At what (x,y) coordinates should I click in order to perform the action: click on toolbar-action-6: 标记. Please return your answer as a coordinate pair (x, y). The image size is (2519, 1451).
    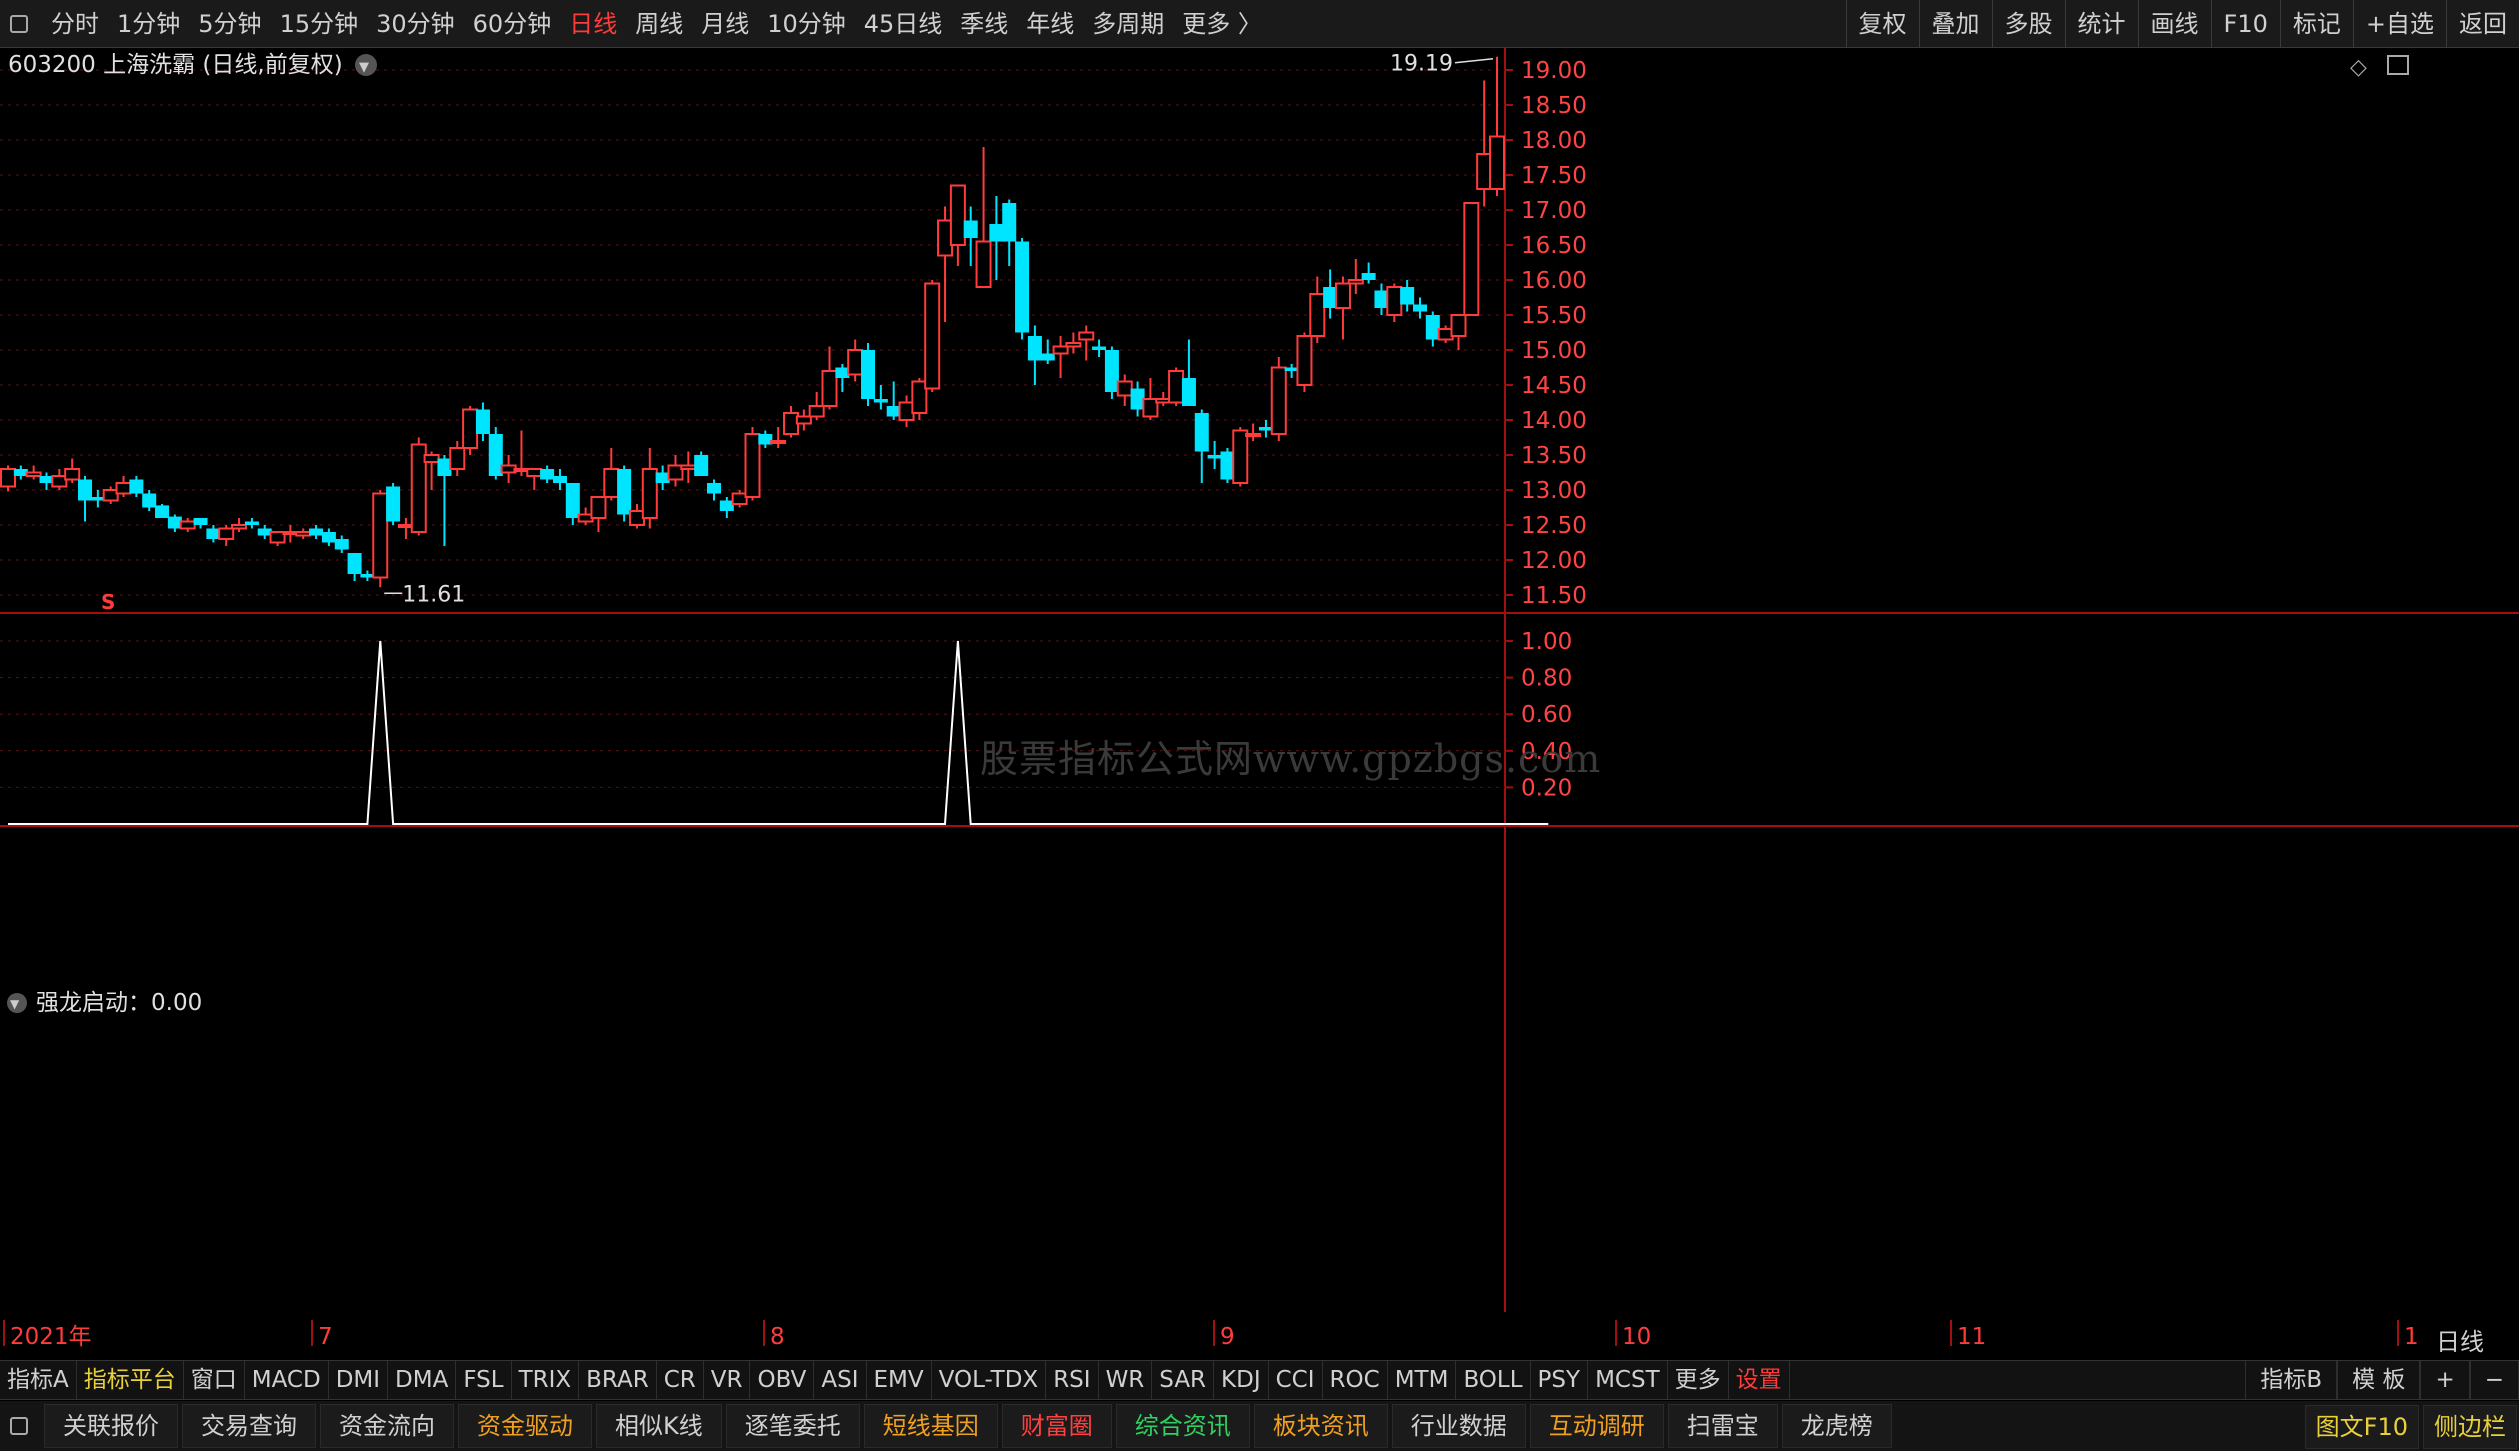
    Looking at the image, I should click on (2316, 24).